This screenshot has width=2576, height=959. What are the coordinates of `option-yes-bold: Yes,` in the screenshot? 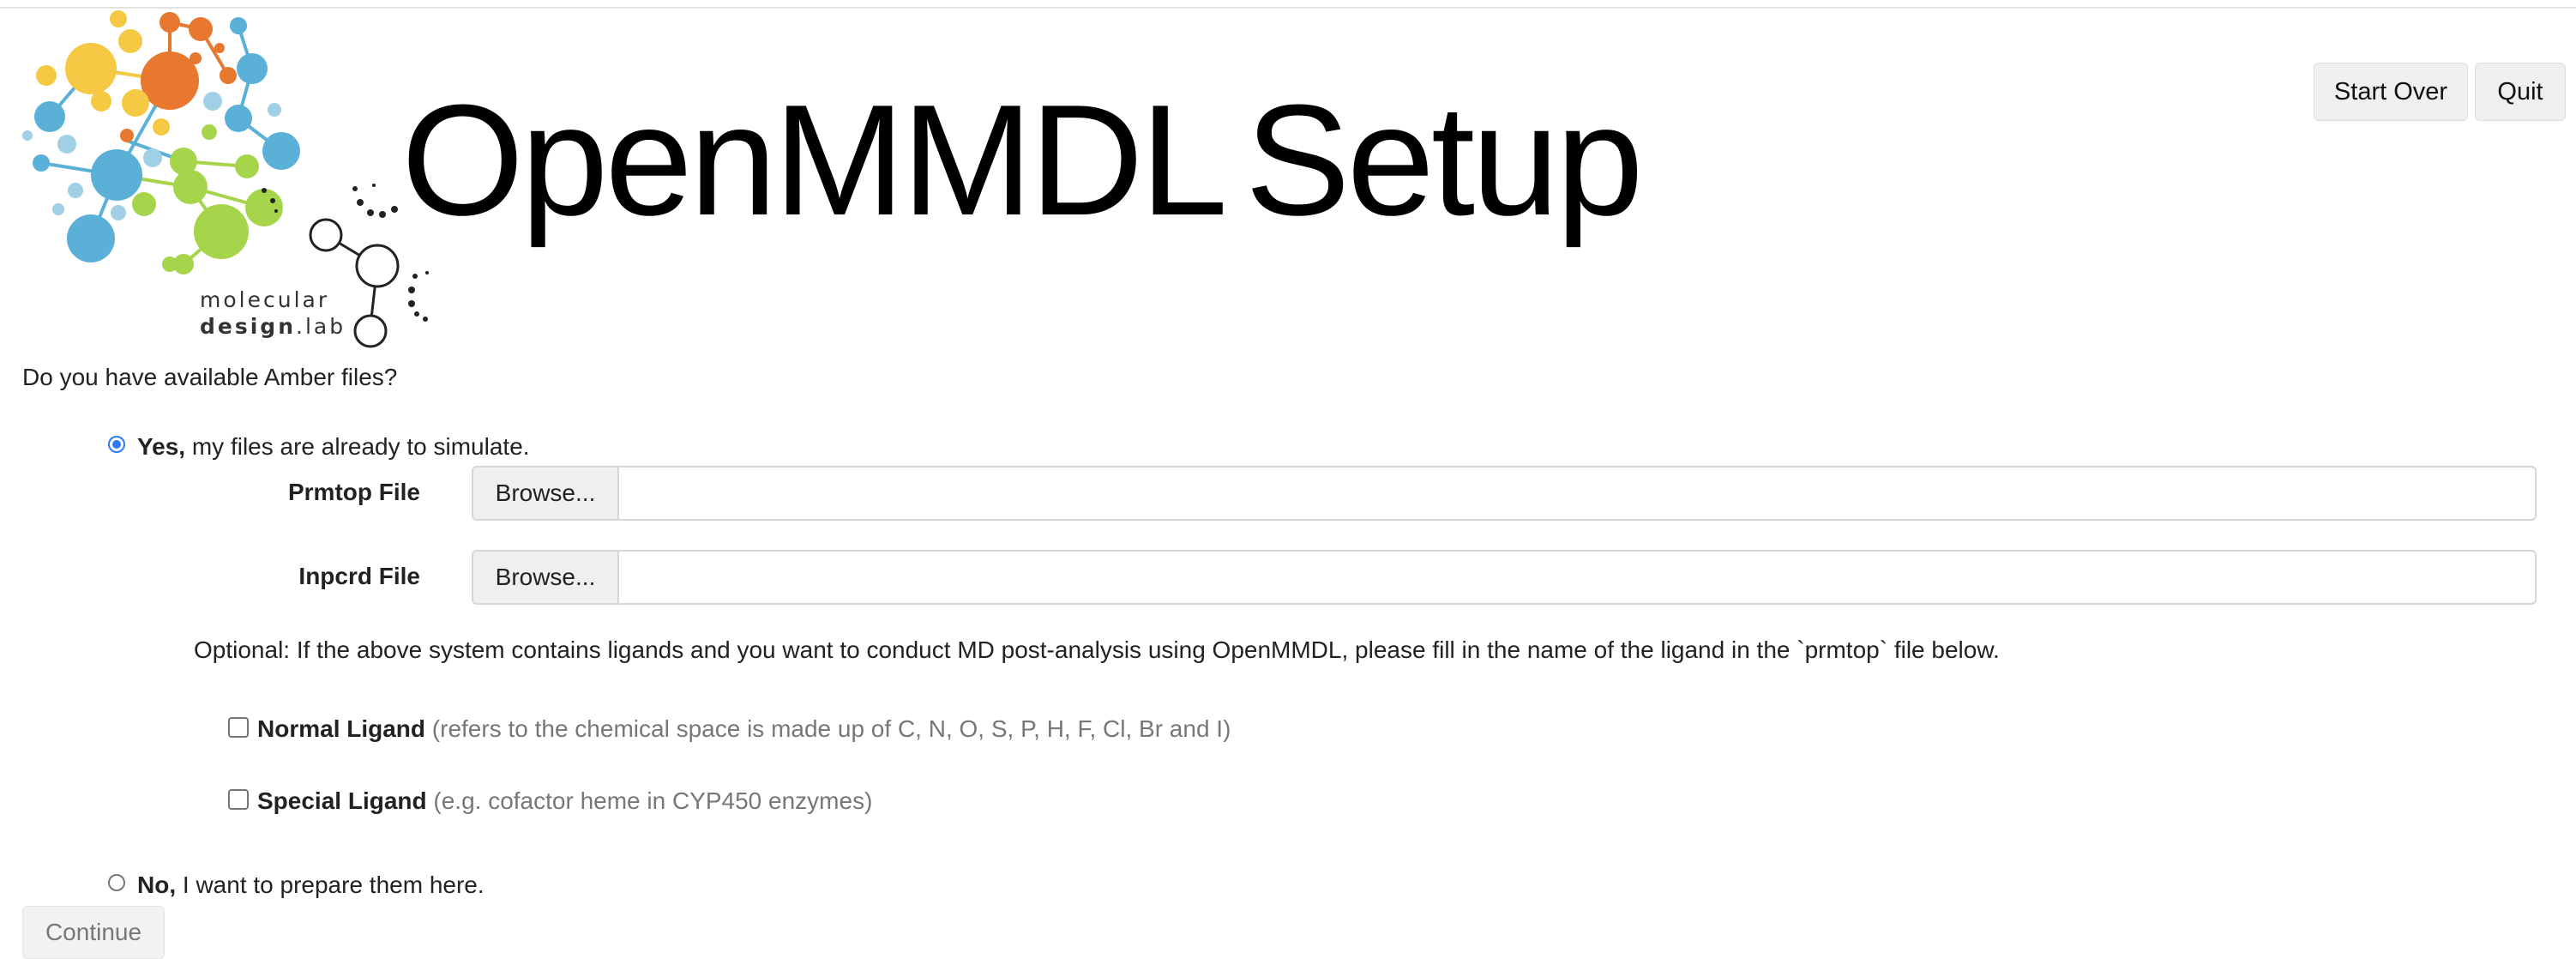 It's located at (161, 446).